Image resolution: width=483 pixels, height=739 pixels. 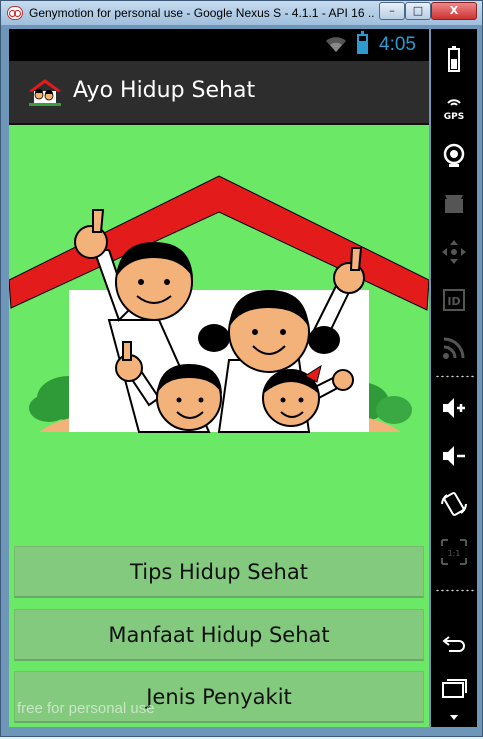 I want to click on status-clock: 4:05, so click(x=397, y=44).